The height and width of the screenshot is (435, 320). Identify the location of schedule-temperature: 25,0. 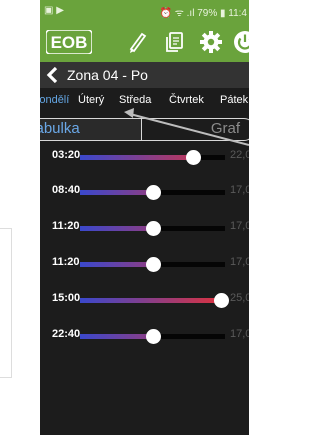
(239, 298).